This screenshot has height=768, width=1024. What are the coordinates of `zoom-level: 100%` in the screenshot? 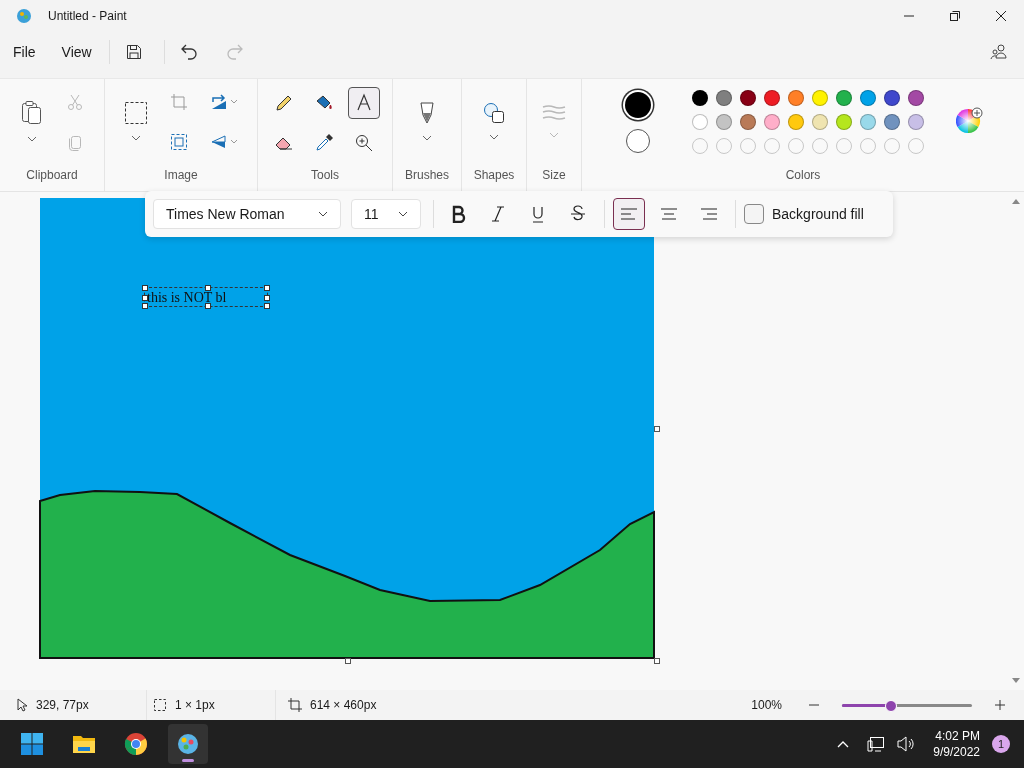 It's located at (766, 705).